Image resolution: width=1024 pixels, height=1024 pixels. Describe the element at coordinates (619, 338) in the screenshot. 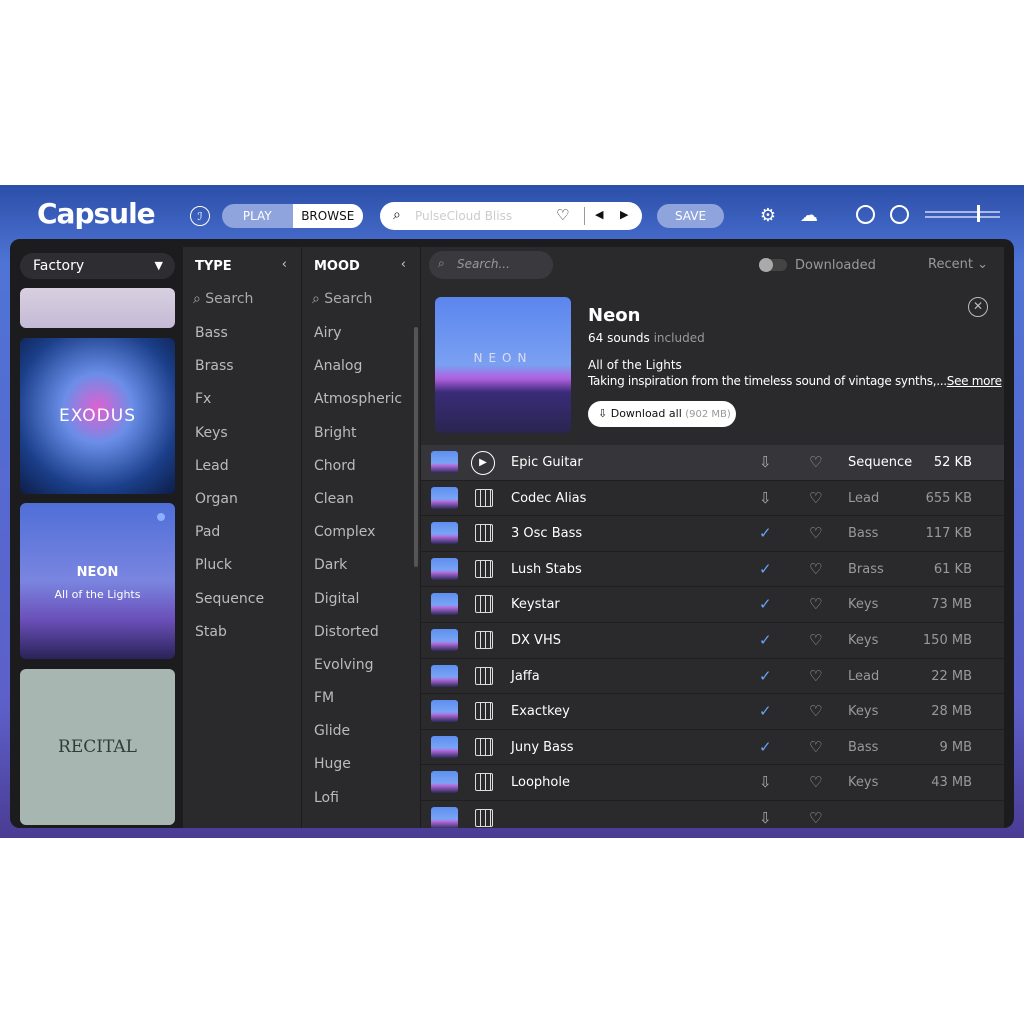

I see `pack-count: 64 sounds` at that location.